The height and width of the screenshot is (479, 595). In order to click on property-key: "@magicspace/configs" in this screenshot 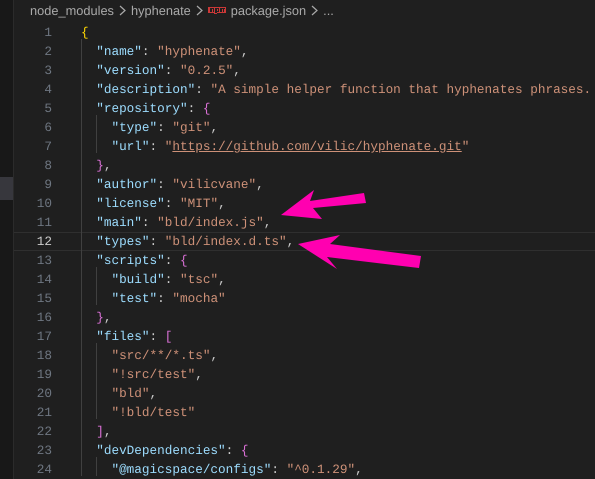, I will do `click(176, 469)`.